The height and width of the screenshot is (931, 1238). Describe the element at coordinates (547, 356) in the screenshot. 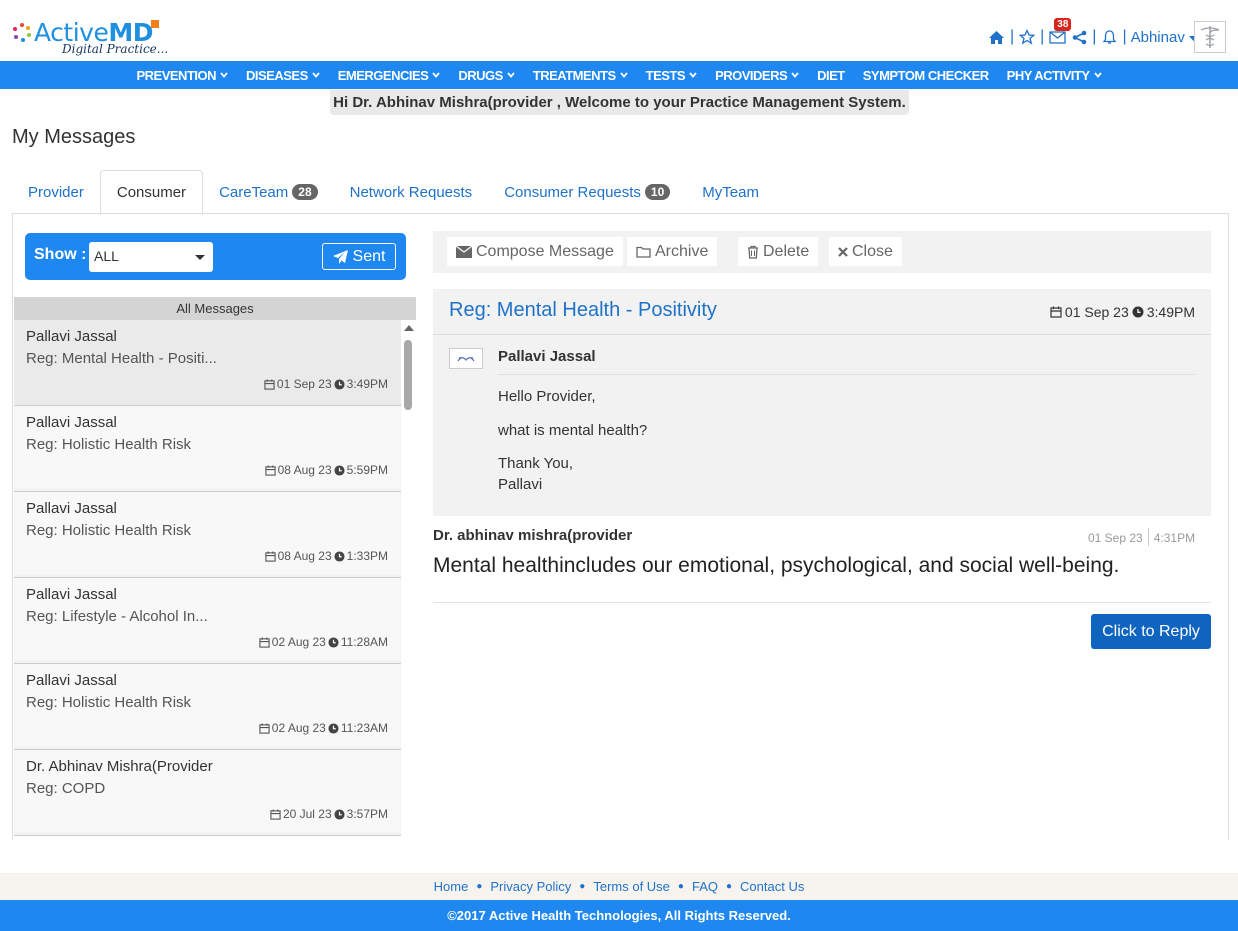

I see `sender-name: Pallavi Jassal` at that location.